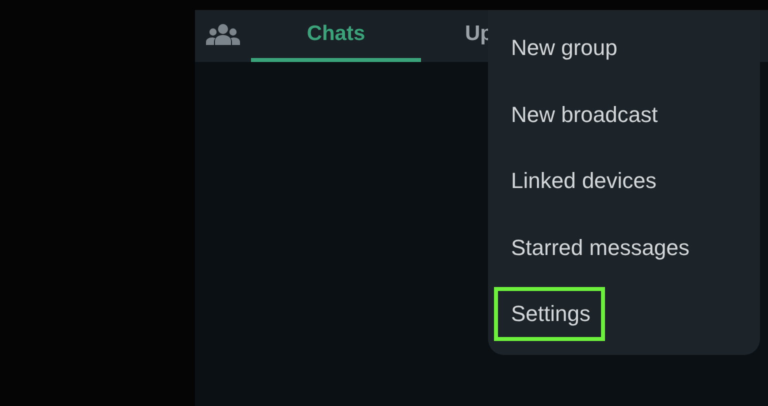 This screenshot has height=406, width=768. Describe the element at coordinates (582, 181) in the screenshot. I see `menu-item: Linked devices` at that location.